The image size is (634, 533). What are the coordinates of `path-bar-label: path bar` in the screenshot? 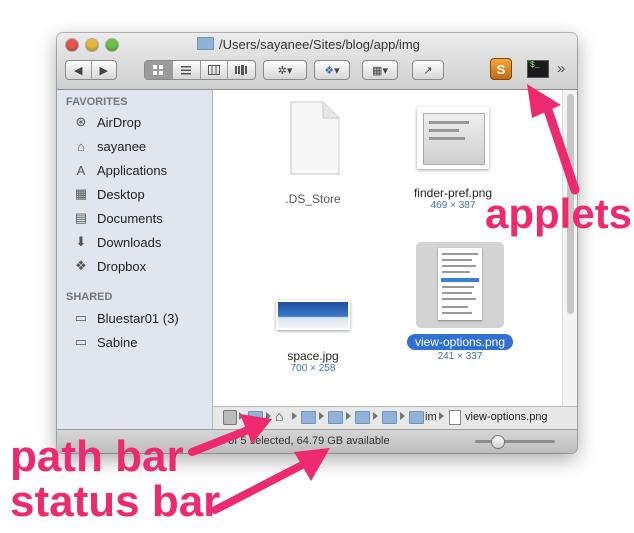 It's located at (97, 456).